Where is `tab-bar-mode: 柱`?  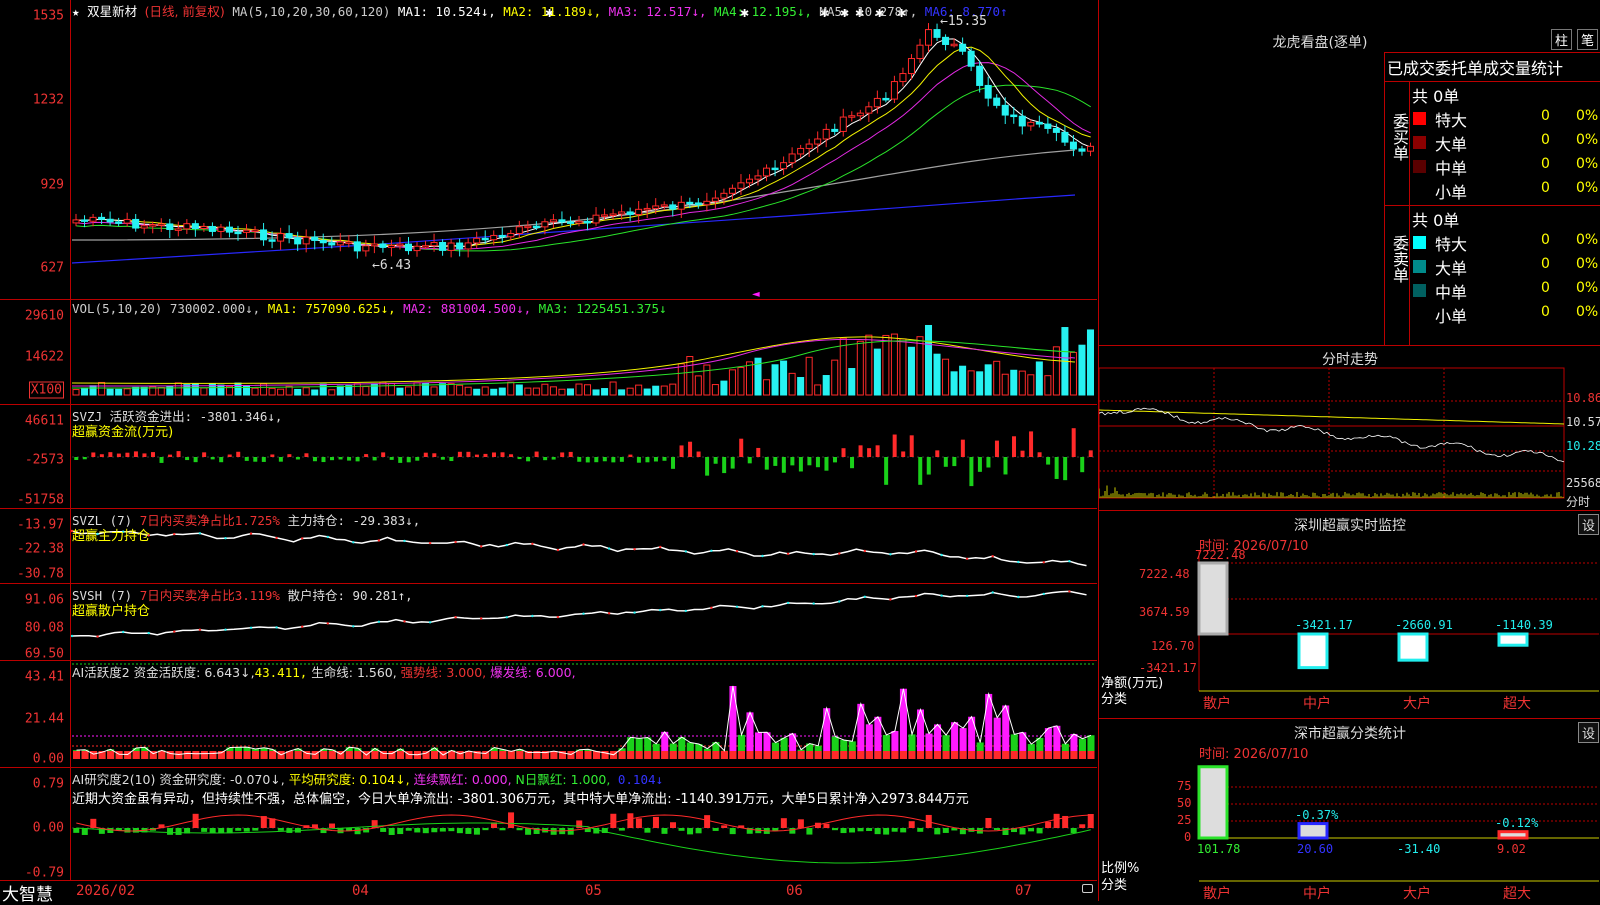 tab-bar-mode: 柱 is located at coordinates (1562, 39).